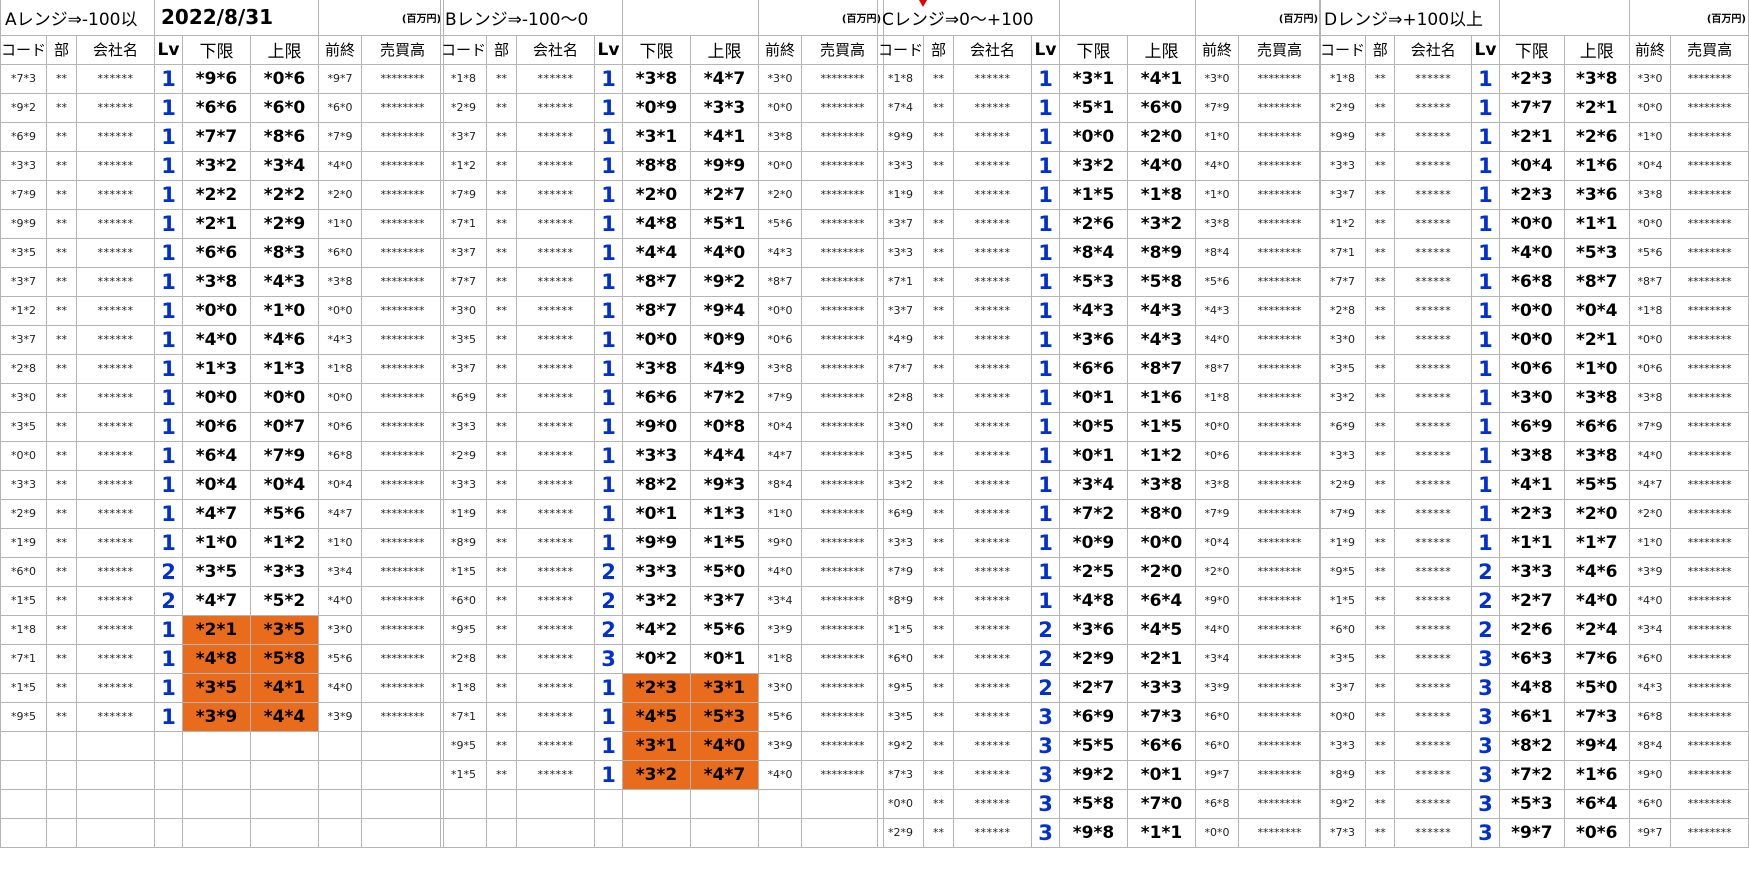 This screenshot has height=875, width=1749. Describe the element at coordinates (217, 368) in the screenshot. I see `cell-lo: *1*3` at that location.